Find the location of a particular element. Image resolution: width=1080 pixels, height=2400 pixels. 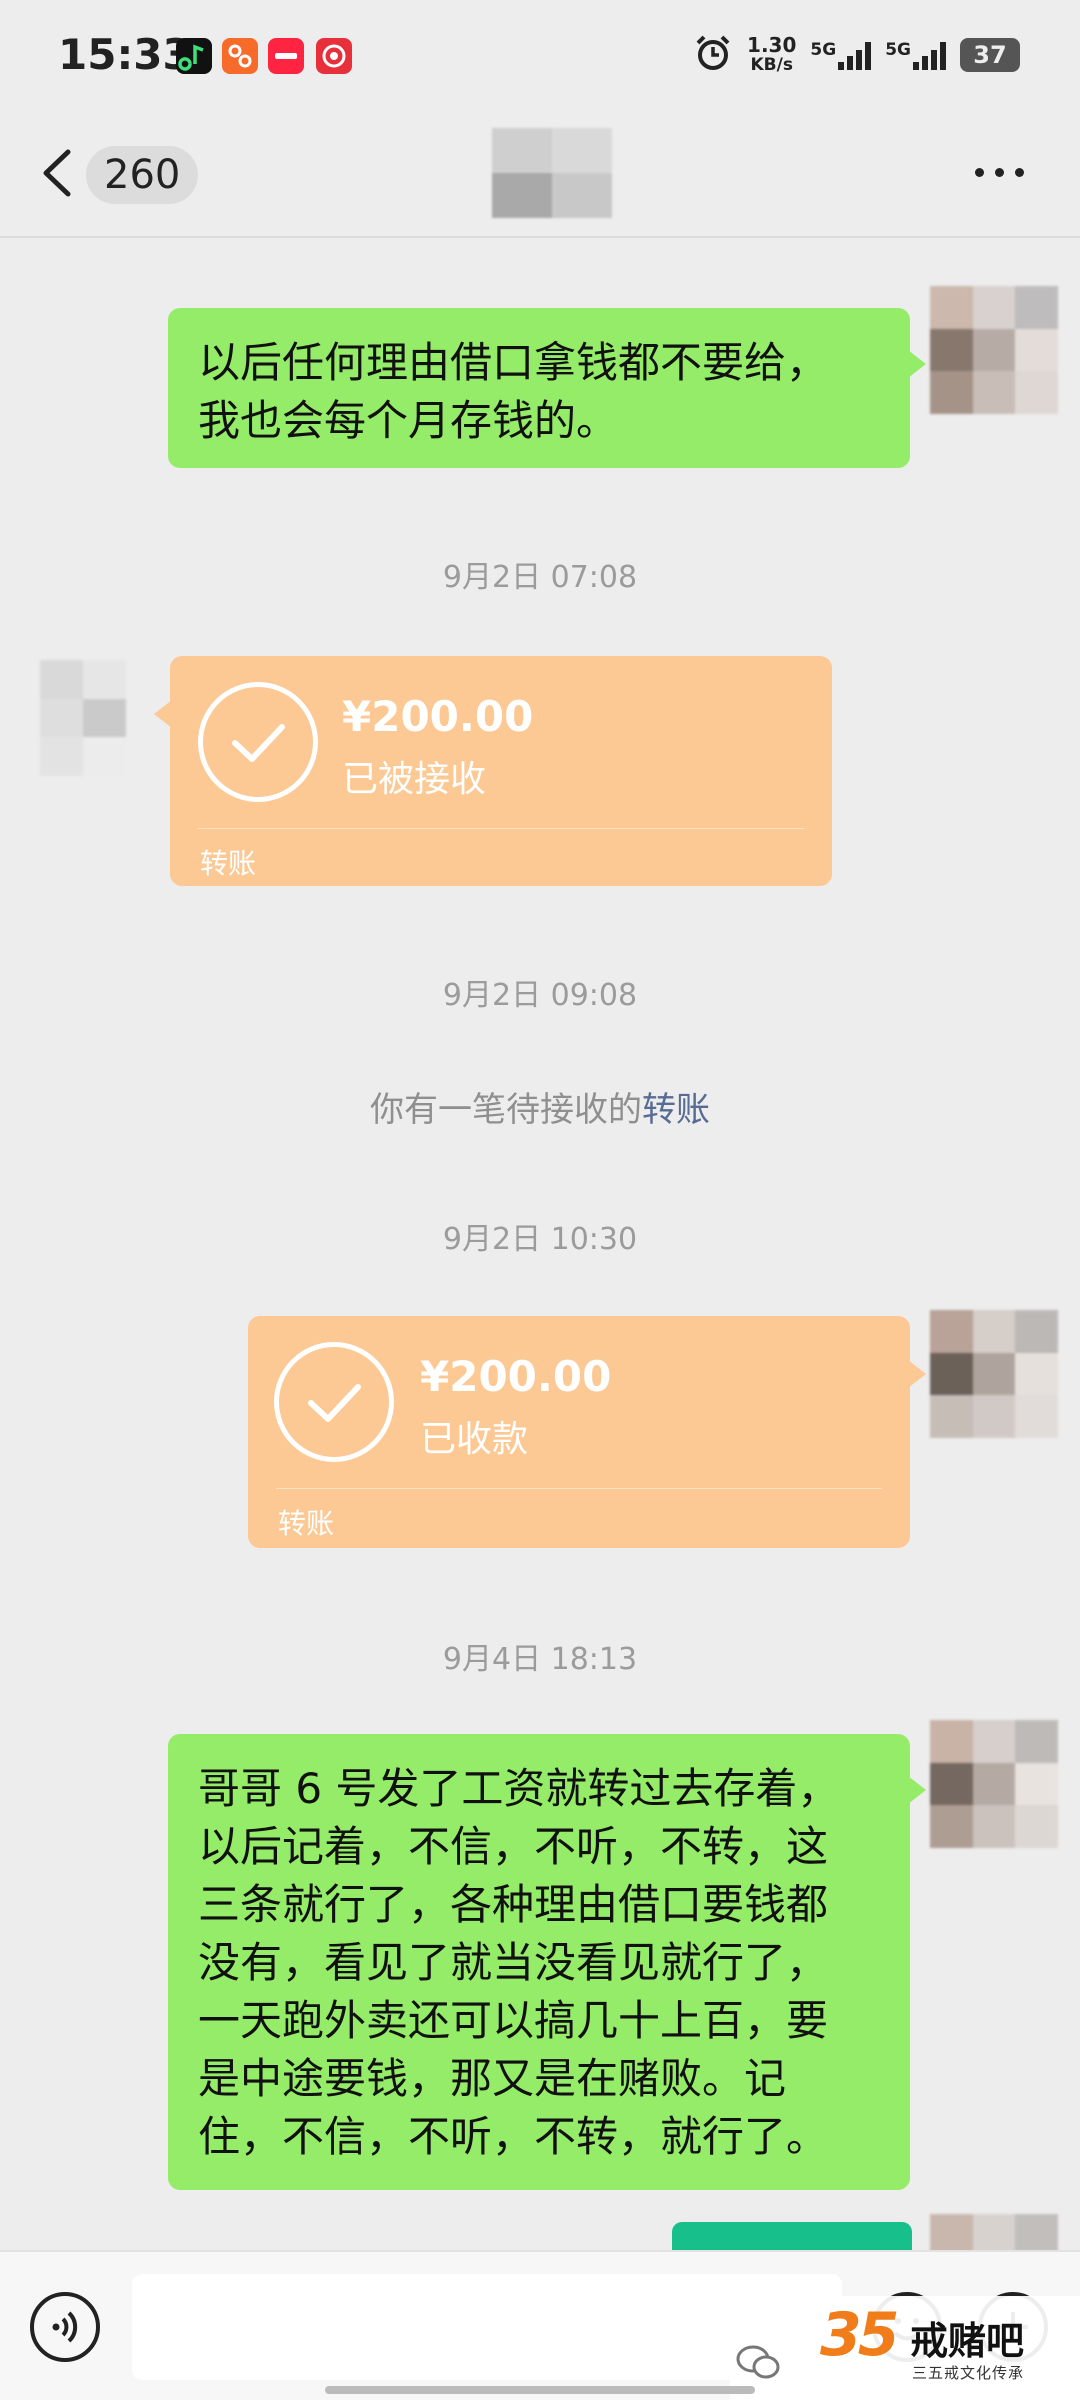

app-music-icon is located at coordinates (194, 56).